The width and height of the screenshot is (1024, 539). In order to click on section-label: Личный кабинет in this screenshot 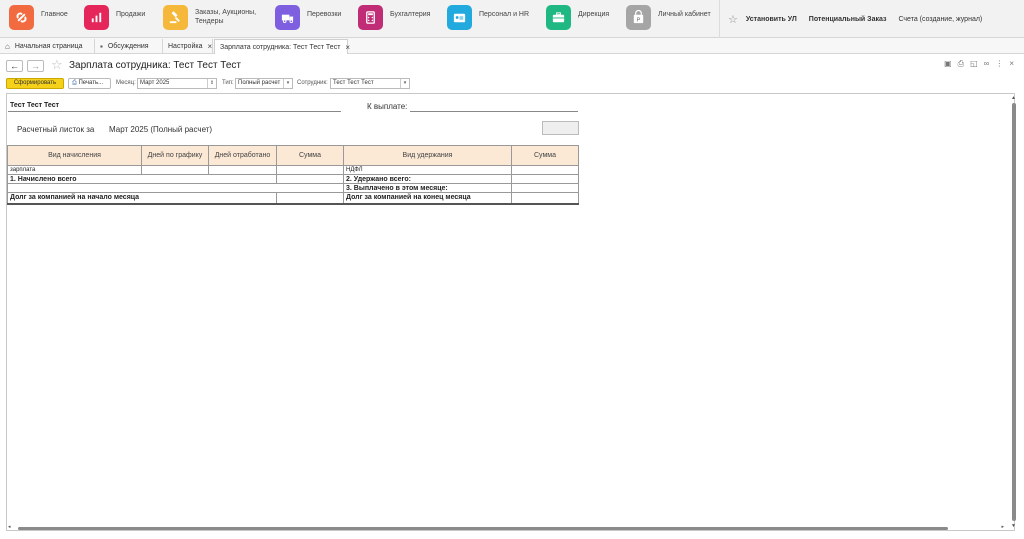, I will do `click(684, 14)`.